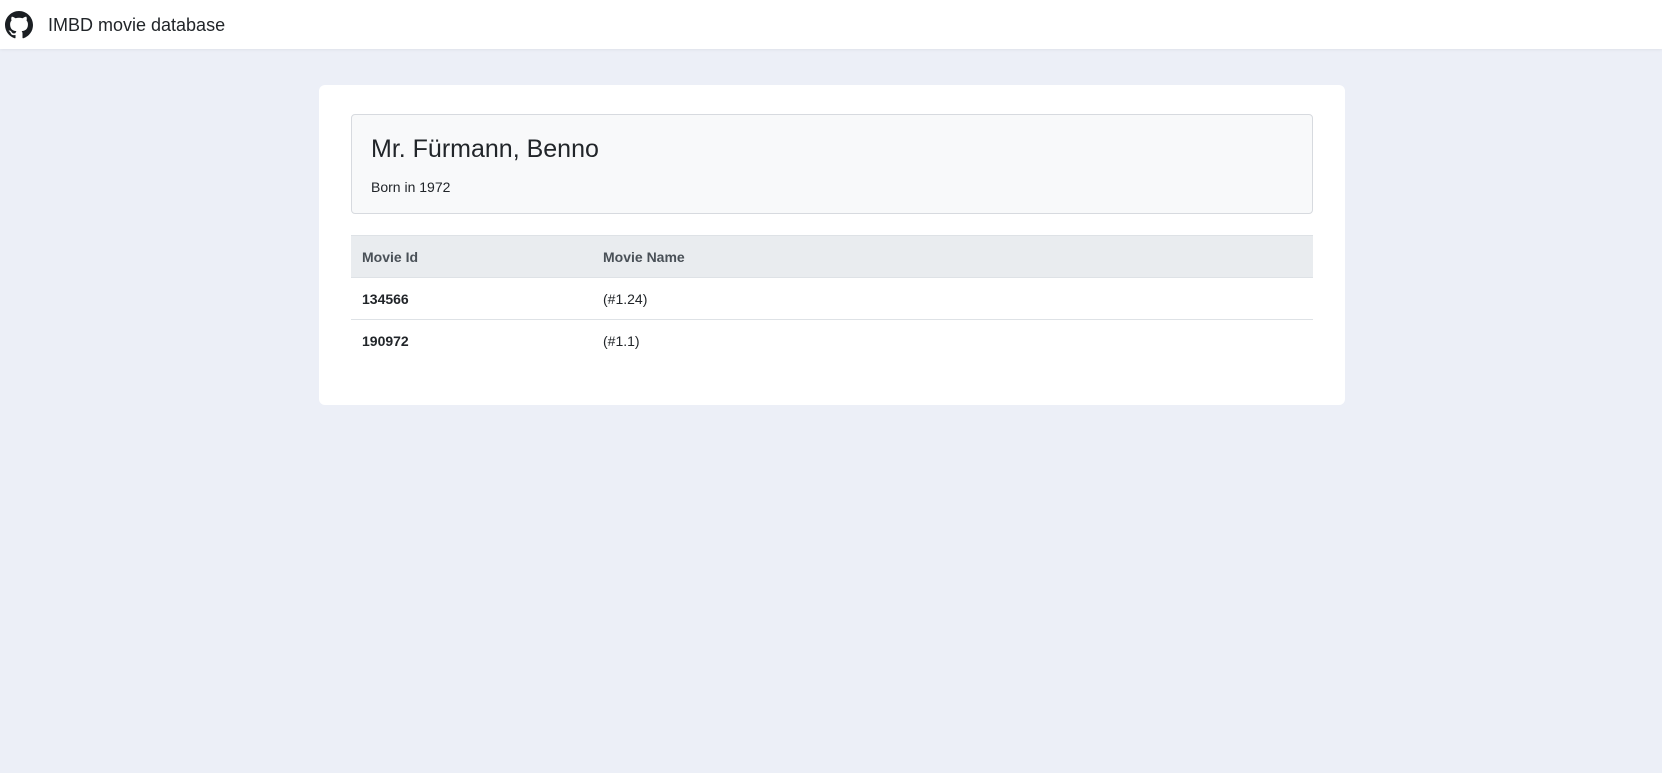  I want to click on movie-name-cell: (#1.1), so click(621, 340).